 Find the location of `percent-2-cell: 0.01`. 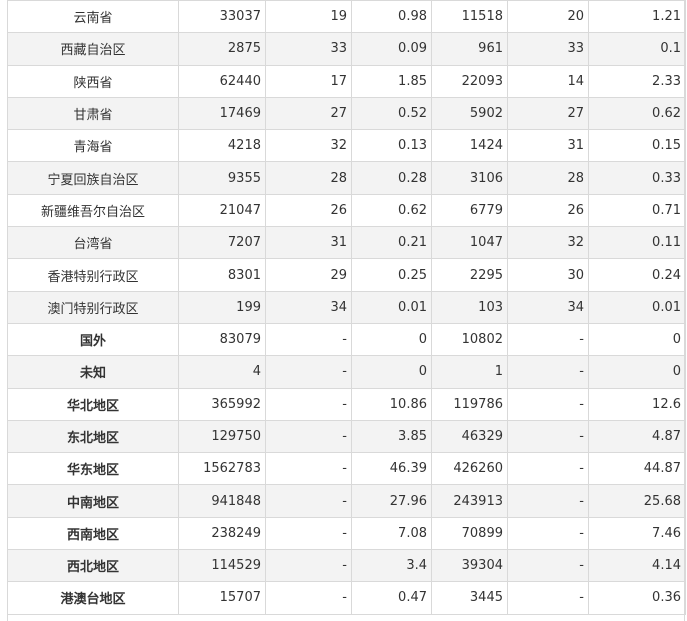

percent-2-cell: 0.01 is located at coordinates (637, 307).